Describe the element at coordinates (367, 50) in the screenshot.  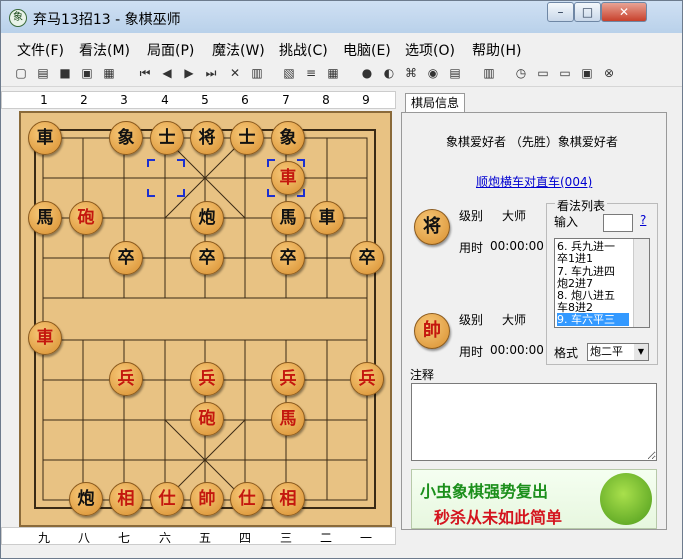
I see `menu-computer: 电脑(E)` at that location.